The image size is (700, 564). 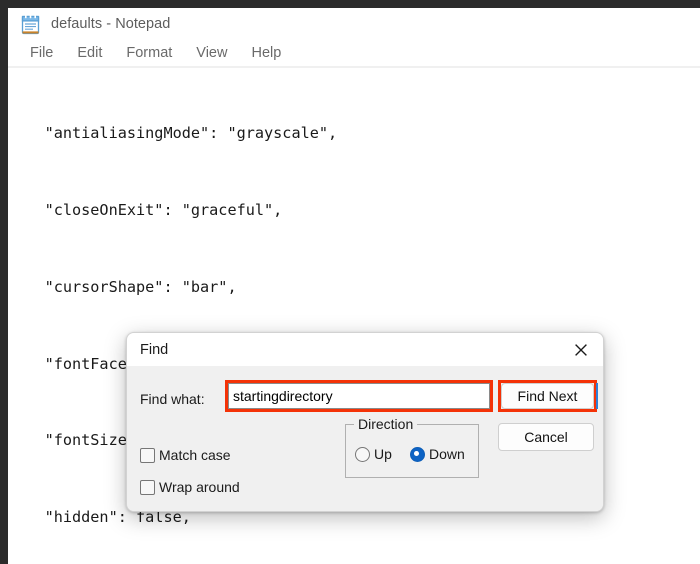 What do you see at coordinates (199, 487) in the screenshot?
I see `checkbox-wrap-around-label: Wrap around` at bounding box center [199, 487].